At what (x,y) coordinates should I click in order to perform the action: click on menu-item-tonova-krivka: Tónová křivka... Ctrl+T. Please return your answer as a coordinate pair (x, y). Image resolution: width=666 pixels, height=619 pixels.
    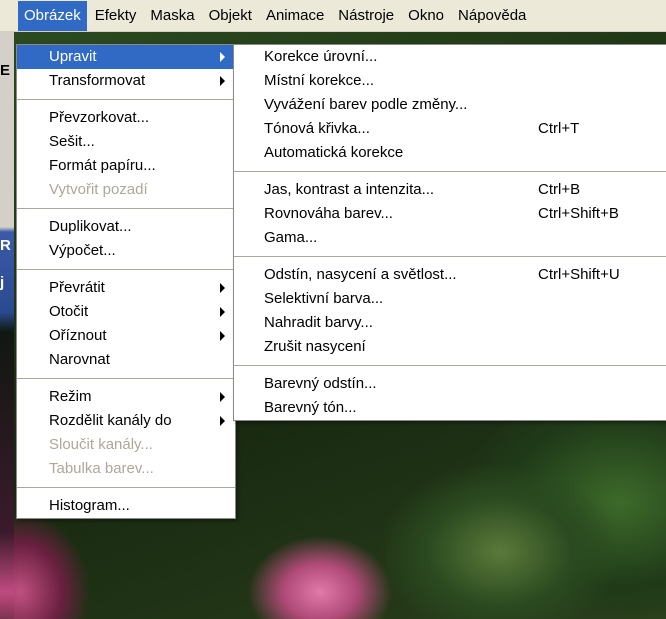
    Looking at the image, I should click on (450, 129).